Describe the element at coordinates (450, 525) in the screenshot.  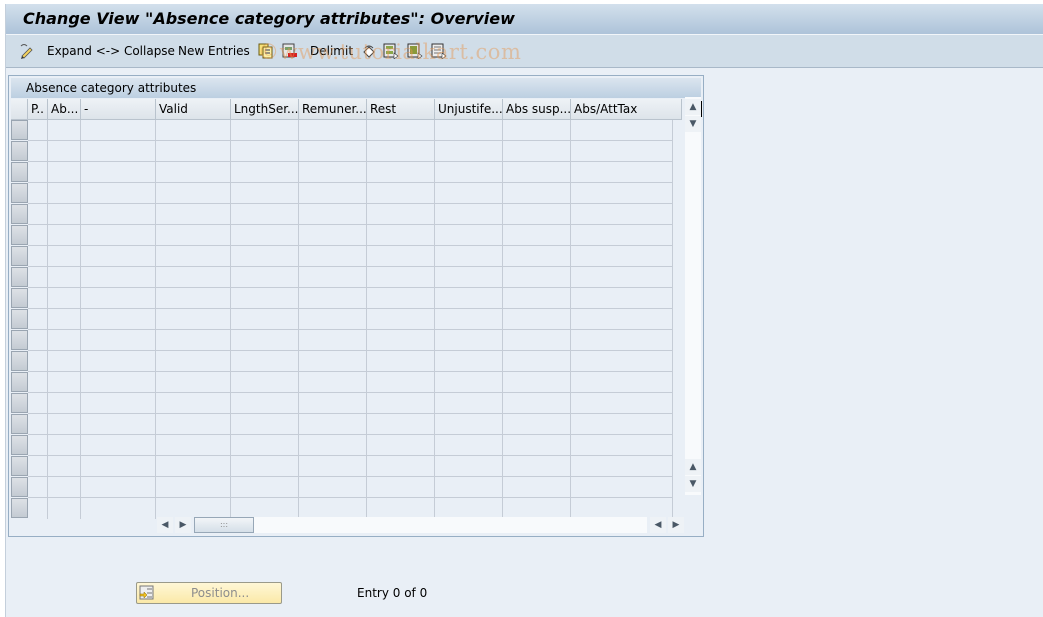
I see `horizontal-scroll-track` at that location.